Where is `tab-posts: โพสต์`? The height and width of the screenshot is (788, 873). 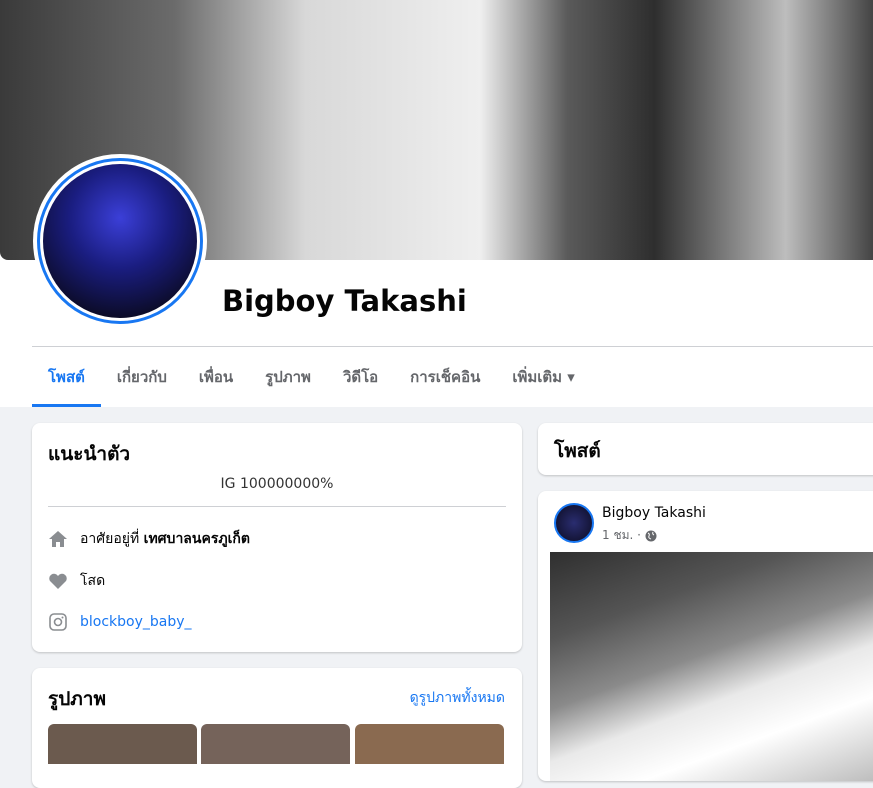 tab-posts: โพสต์ is located at coordinates (66, 378).